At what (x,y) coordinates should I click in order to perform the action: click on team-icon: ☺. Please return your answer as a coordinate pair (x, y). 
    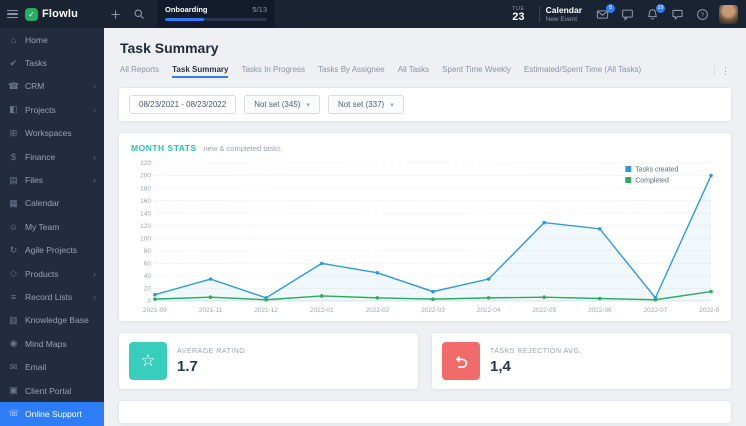
    Looking at the image, I should click on (13, 226).